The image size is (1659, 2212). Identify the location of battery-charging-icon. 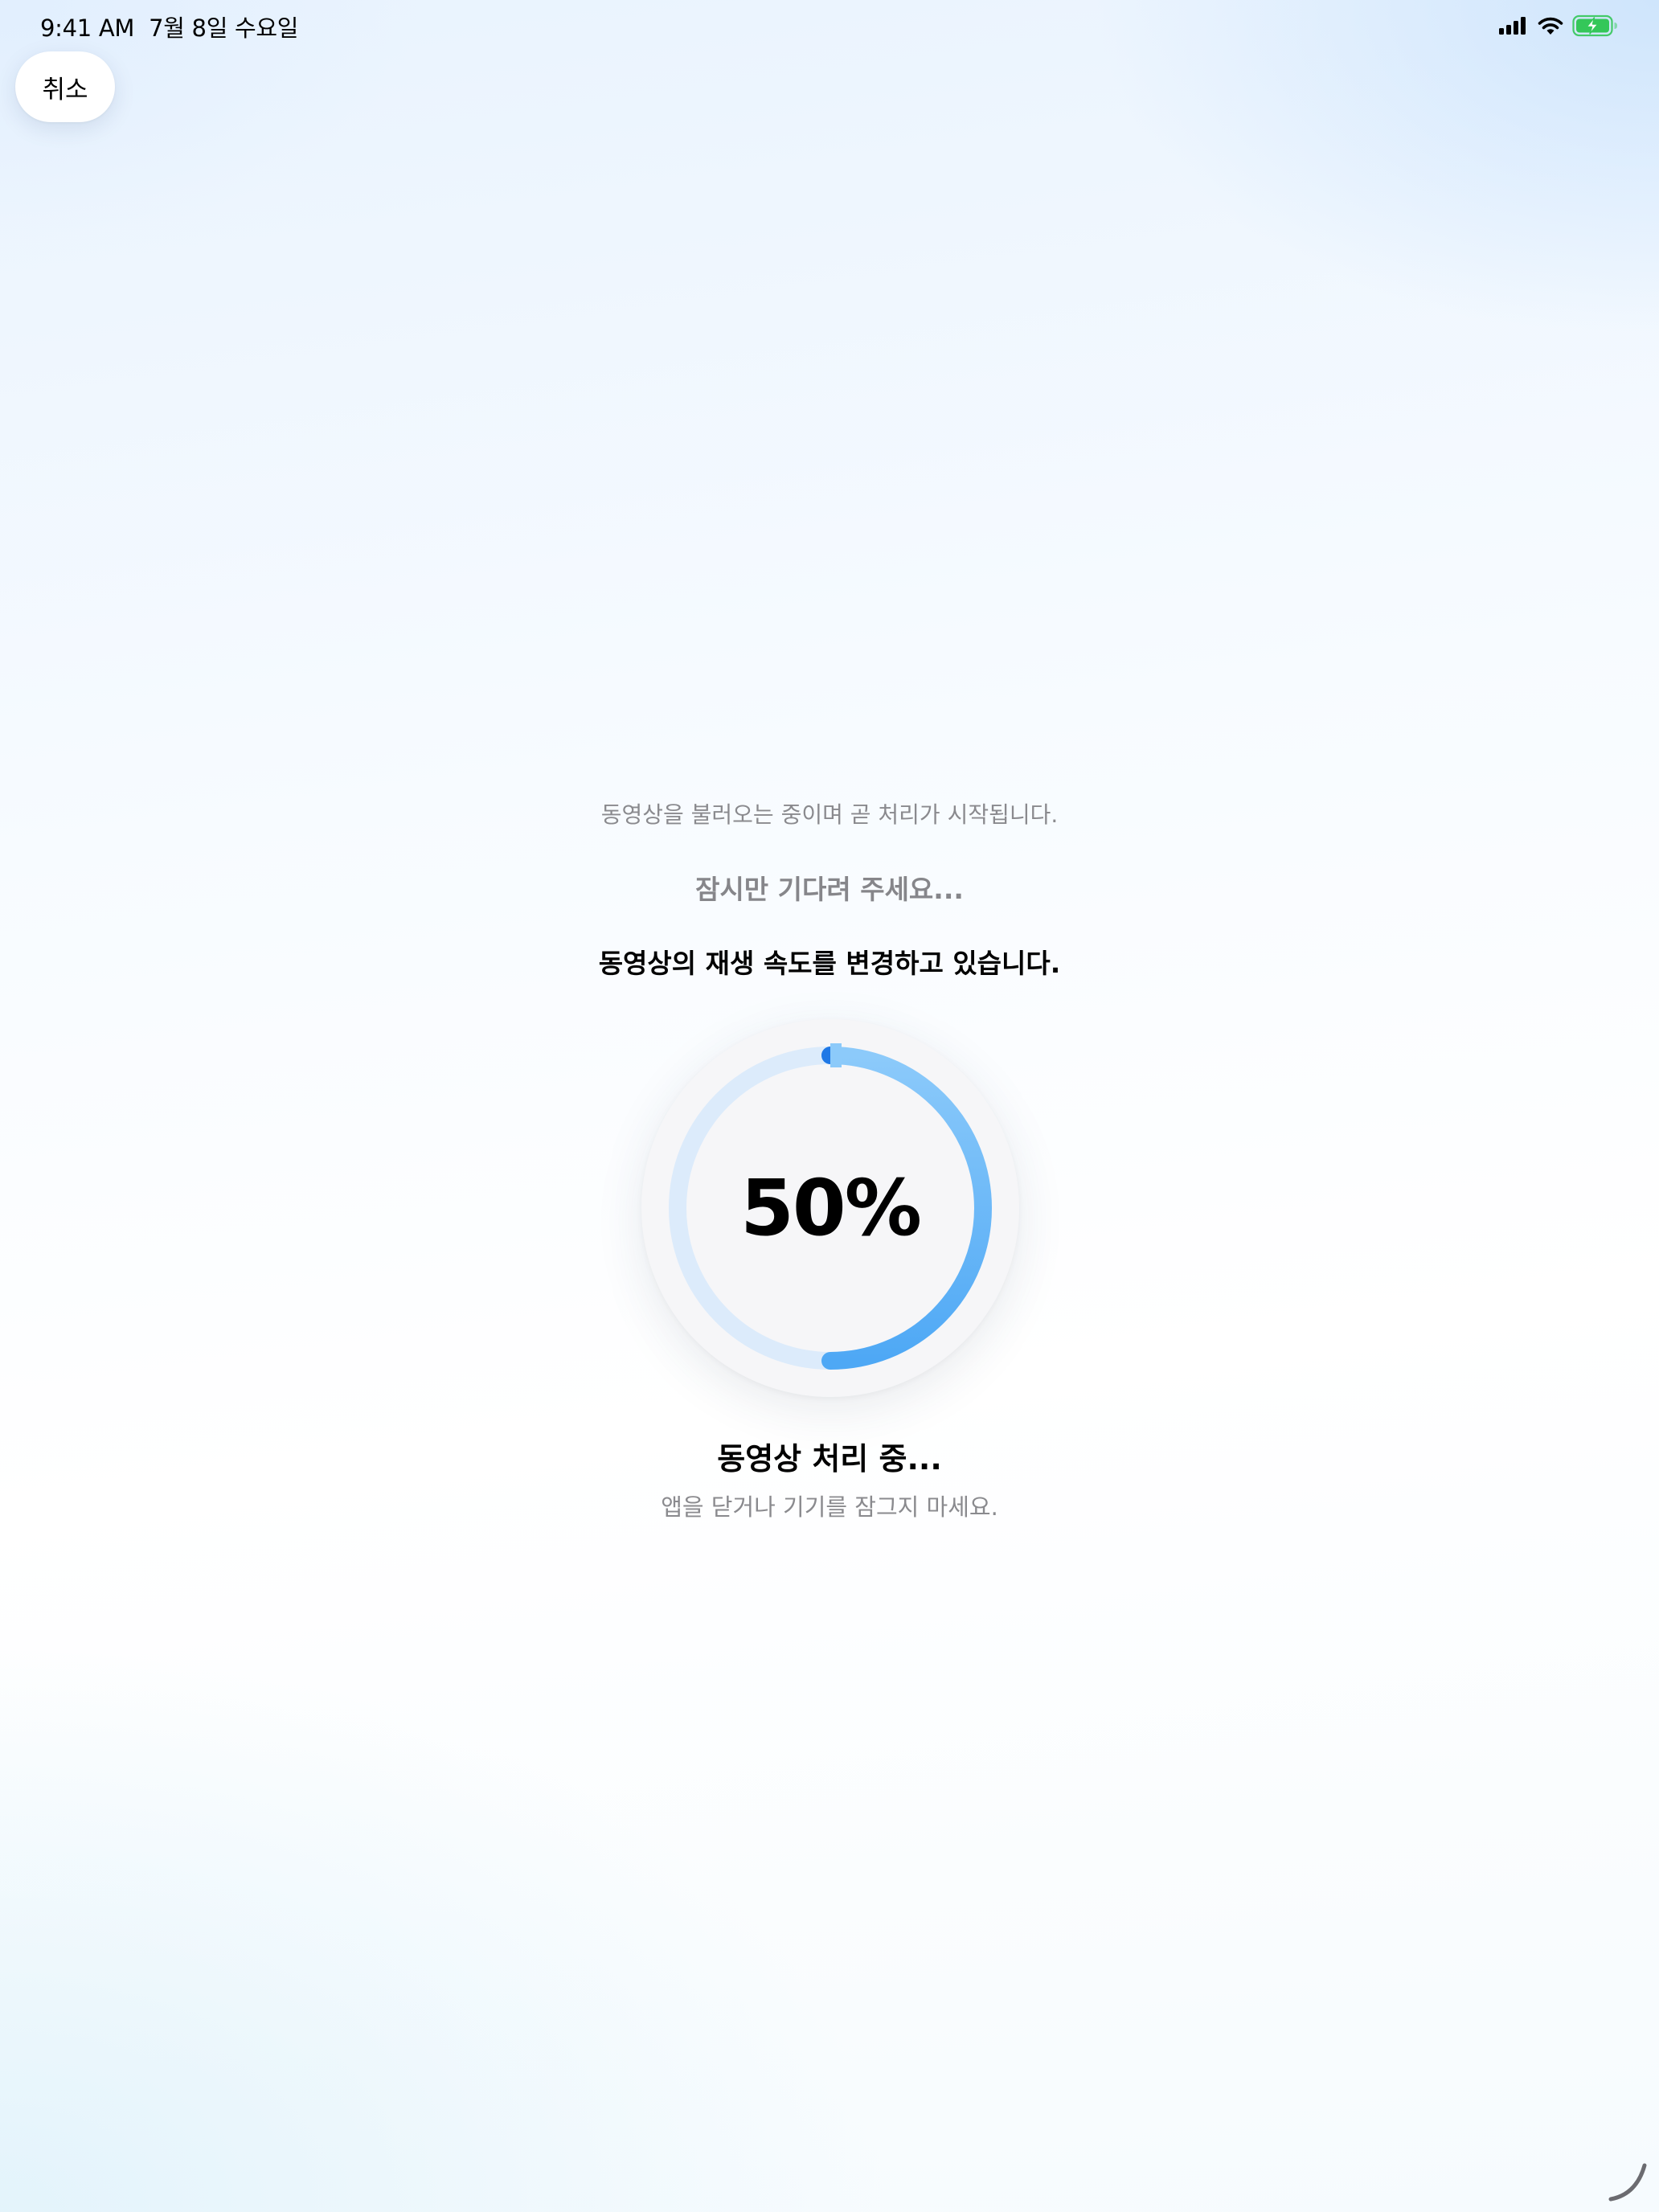
(1594, 25).